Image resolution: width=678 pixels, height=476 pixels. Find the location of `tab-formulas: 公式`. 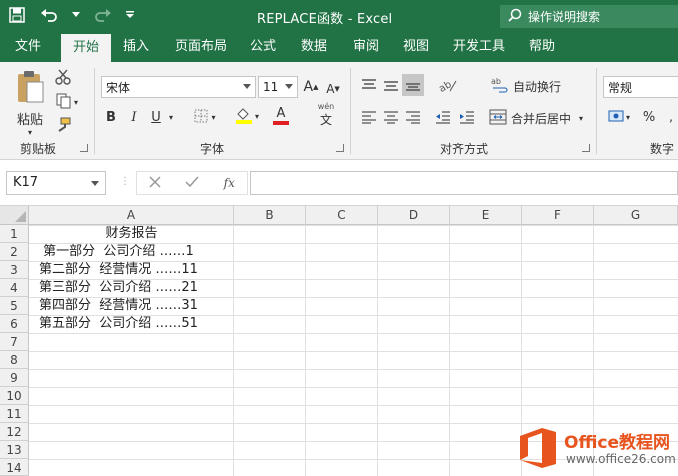

tab-formulas: 公式 is located at coordinates (263, 47).